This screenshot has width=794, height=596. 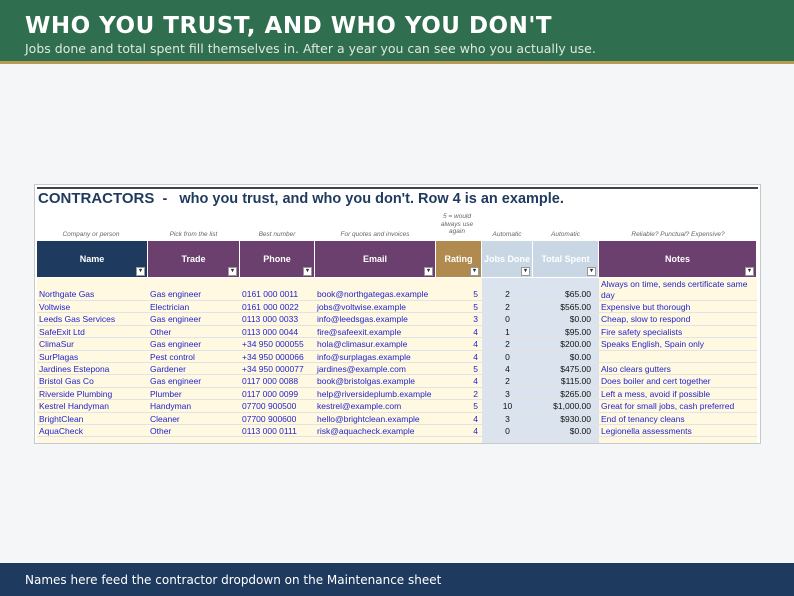 I want to click on cell-name: Riverside Plumbing, so click(x=92, y=394).